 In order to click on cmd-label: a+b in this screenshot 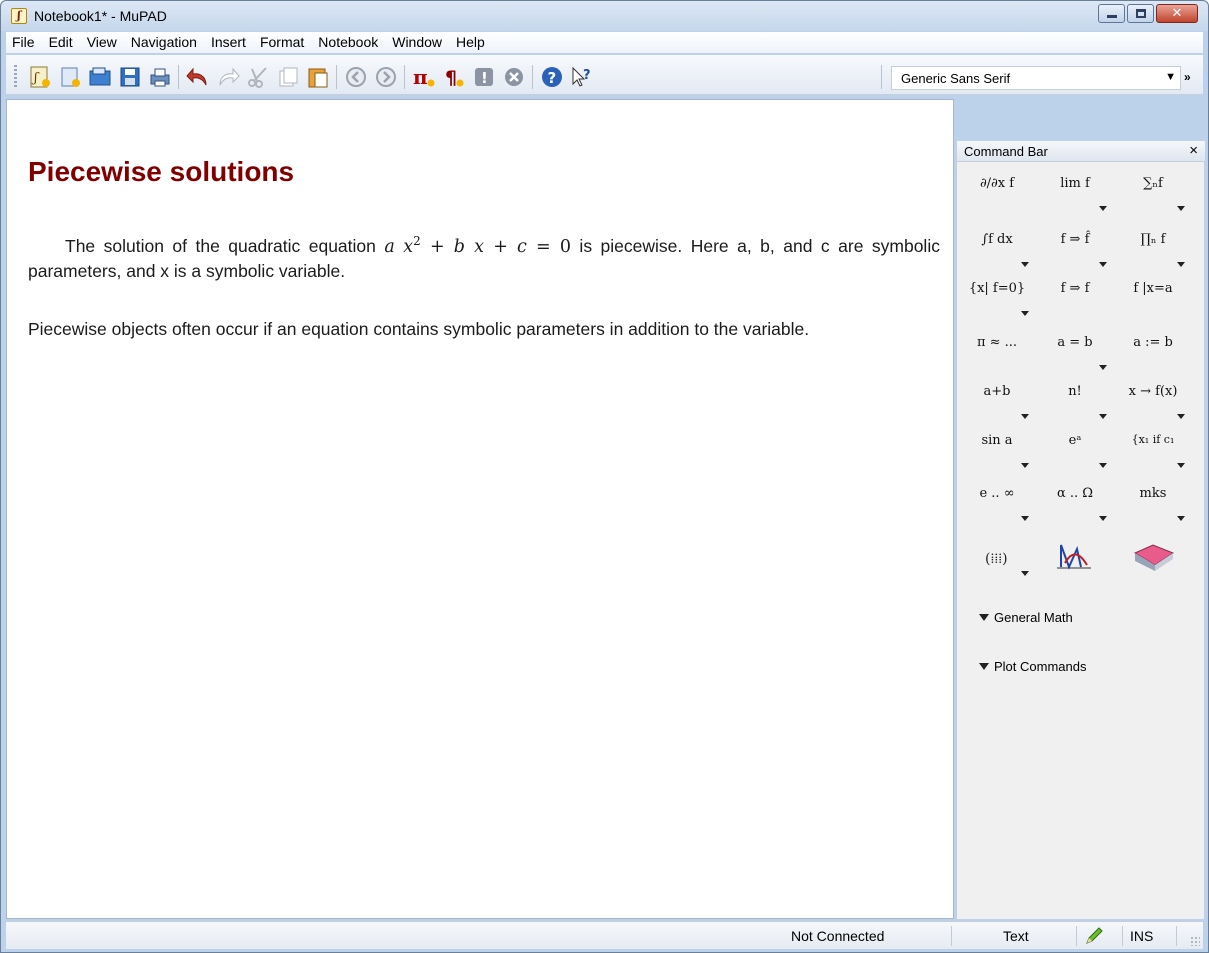, I will do `click(997, 391)`.